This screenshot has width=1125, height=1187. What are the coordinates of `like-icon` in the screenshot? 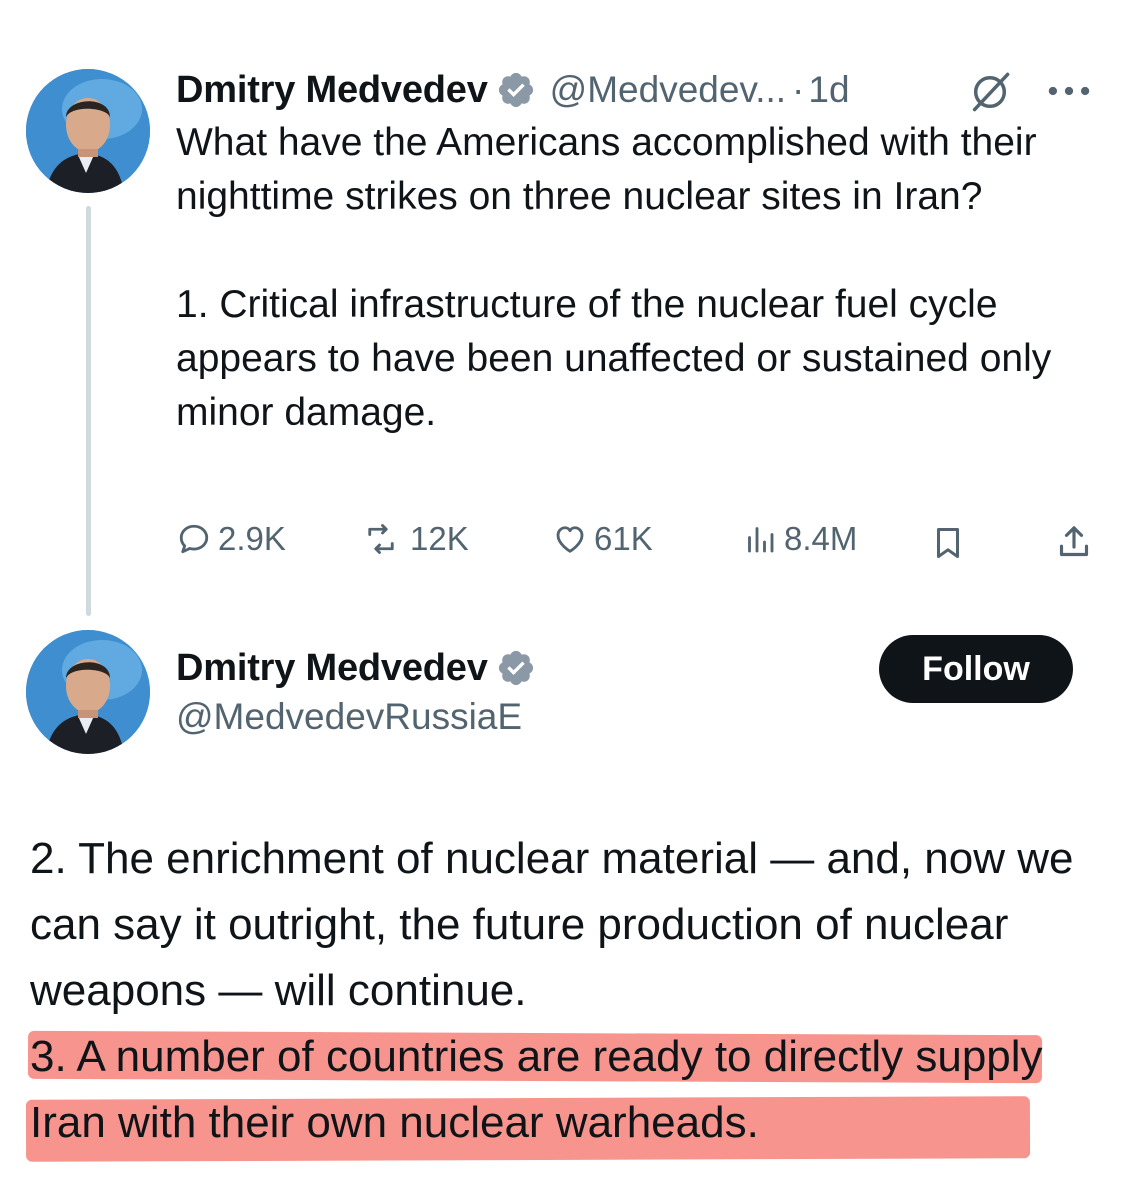 It's located at (570, 539).